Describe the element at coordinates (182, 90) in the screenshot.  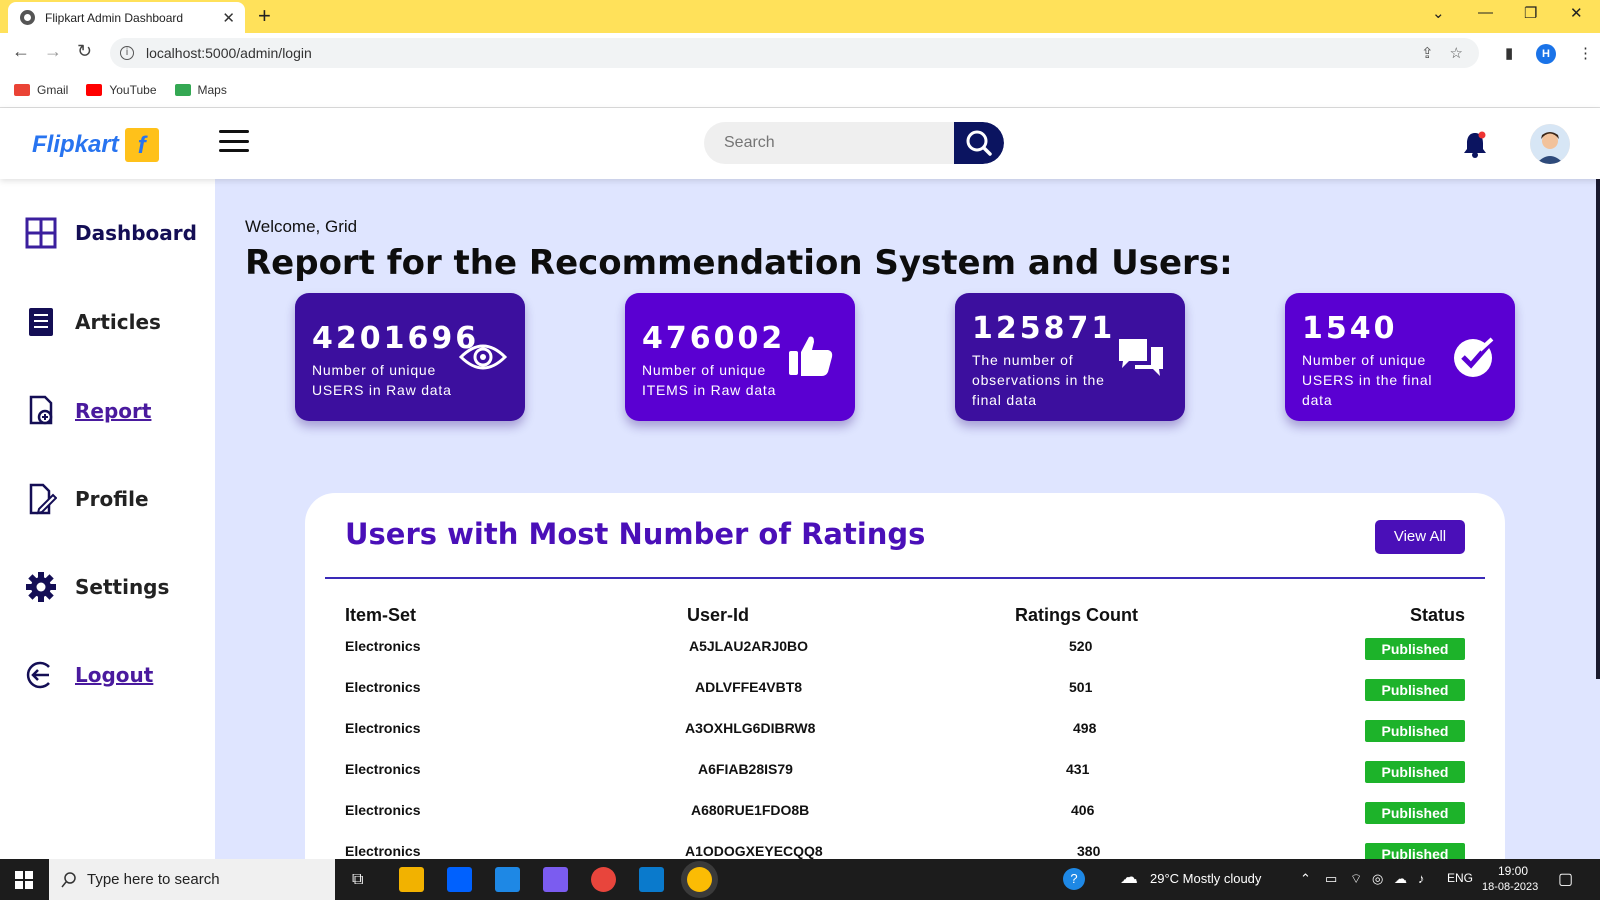
I see `maps-icon` at that location.